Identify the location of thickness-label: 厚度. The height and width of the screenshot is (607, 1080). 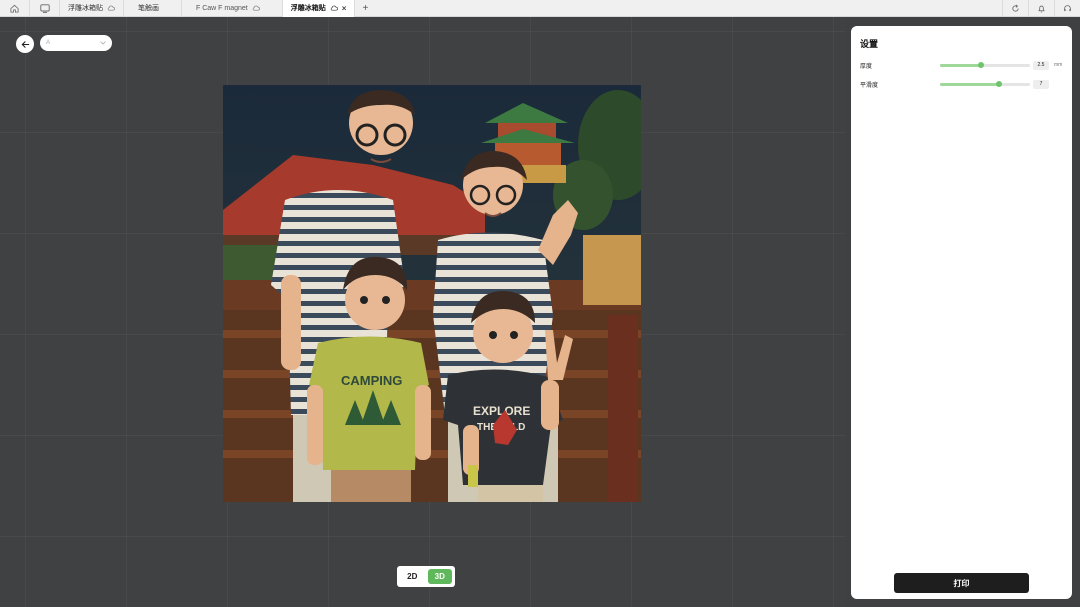
(866, 66).